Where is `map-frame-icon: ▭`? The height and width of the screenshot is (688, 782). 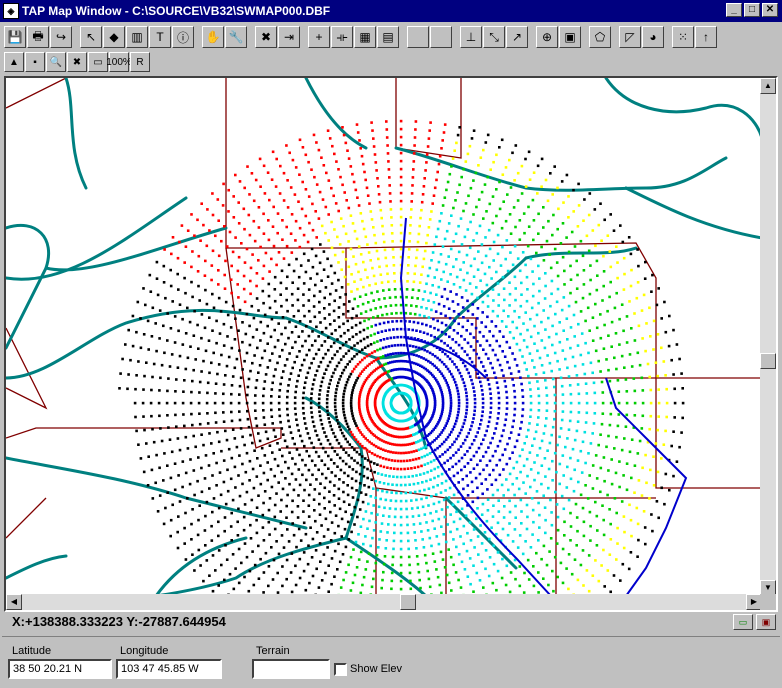 map-frame-icon: ▭ is located at coordinates (98, 62).